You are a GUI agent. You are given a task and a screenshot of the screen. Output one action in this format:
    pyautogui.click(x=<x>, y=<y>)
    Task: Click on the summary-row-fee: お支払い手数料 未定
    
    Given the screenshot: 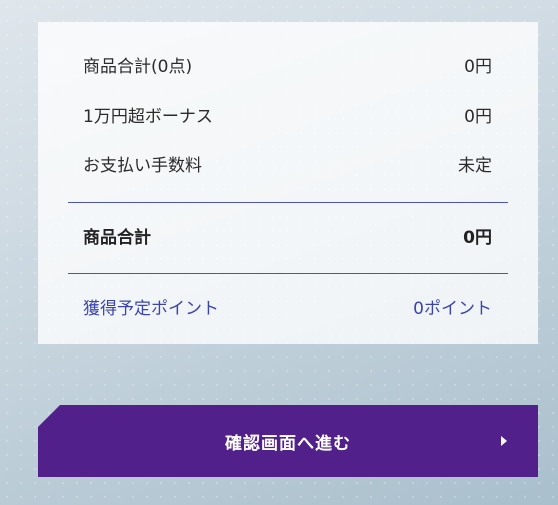 What is the action you would take?
    pyautogui.click(x=287, y=163)
    